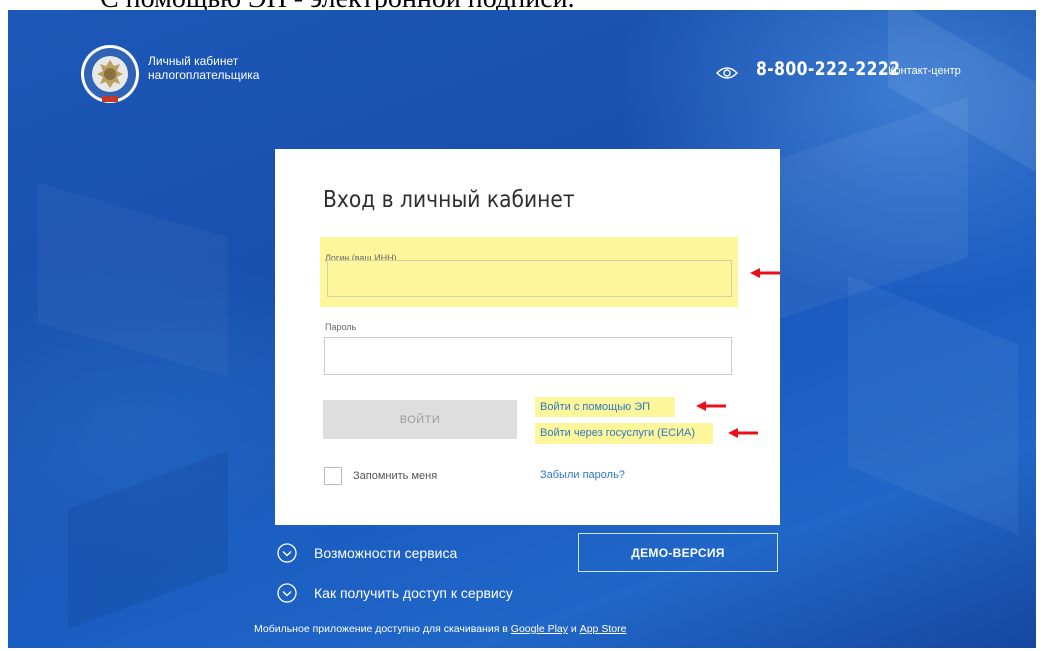 Image resolution: width=1044 pixels, height=651 pixels. What do you see at coordinates (924, 71) in the screenshot?
I see `contact-center-label: Контакт-центр` at bounding box center [924, 71].